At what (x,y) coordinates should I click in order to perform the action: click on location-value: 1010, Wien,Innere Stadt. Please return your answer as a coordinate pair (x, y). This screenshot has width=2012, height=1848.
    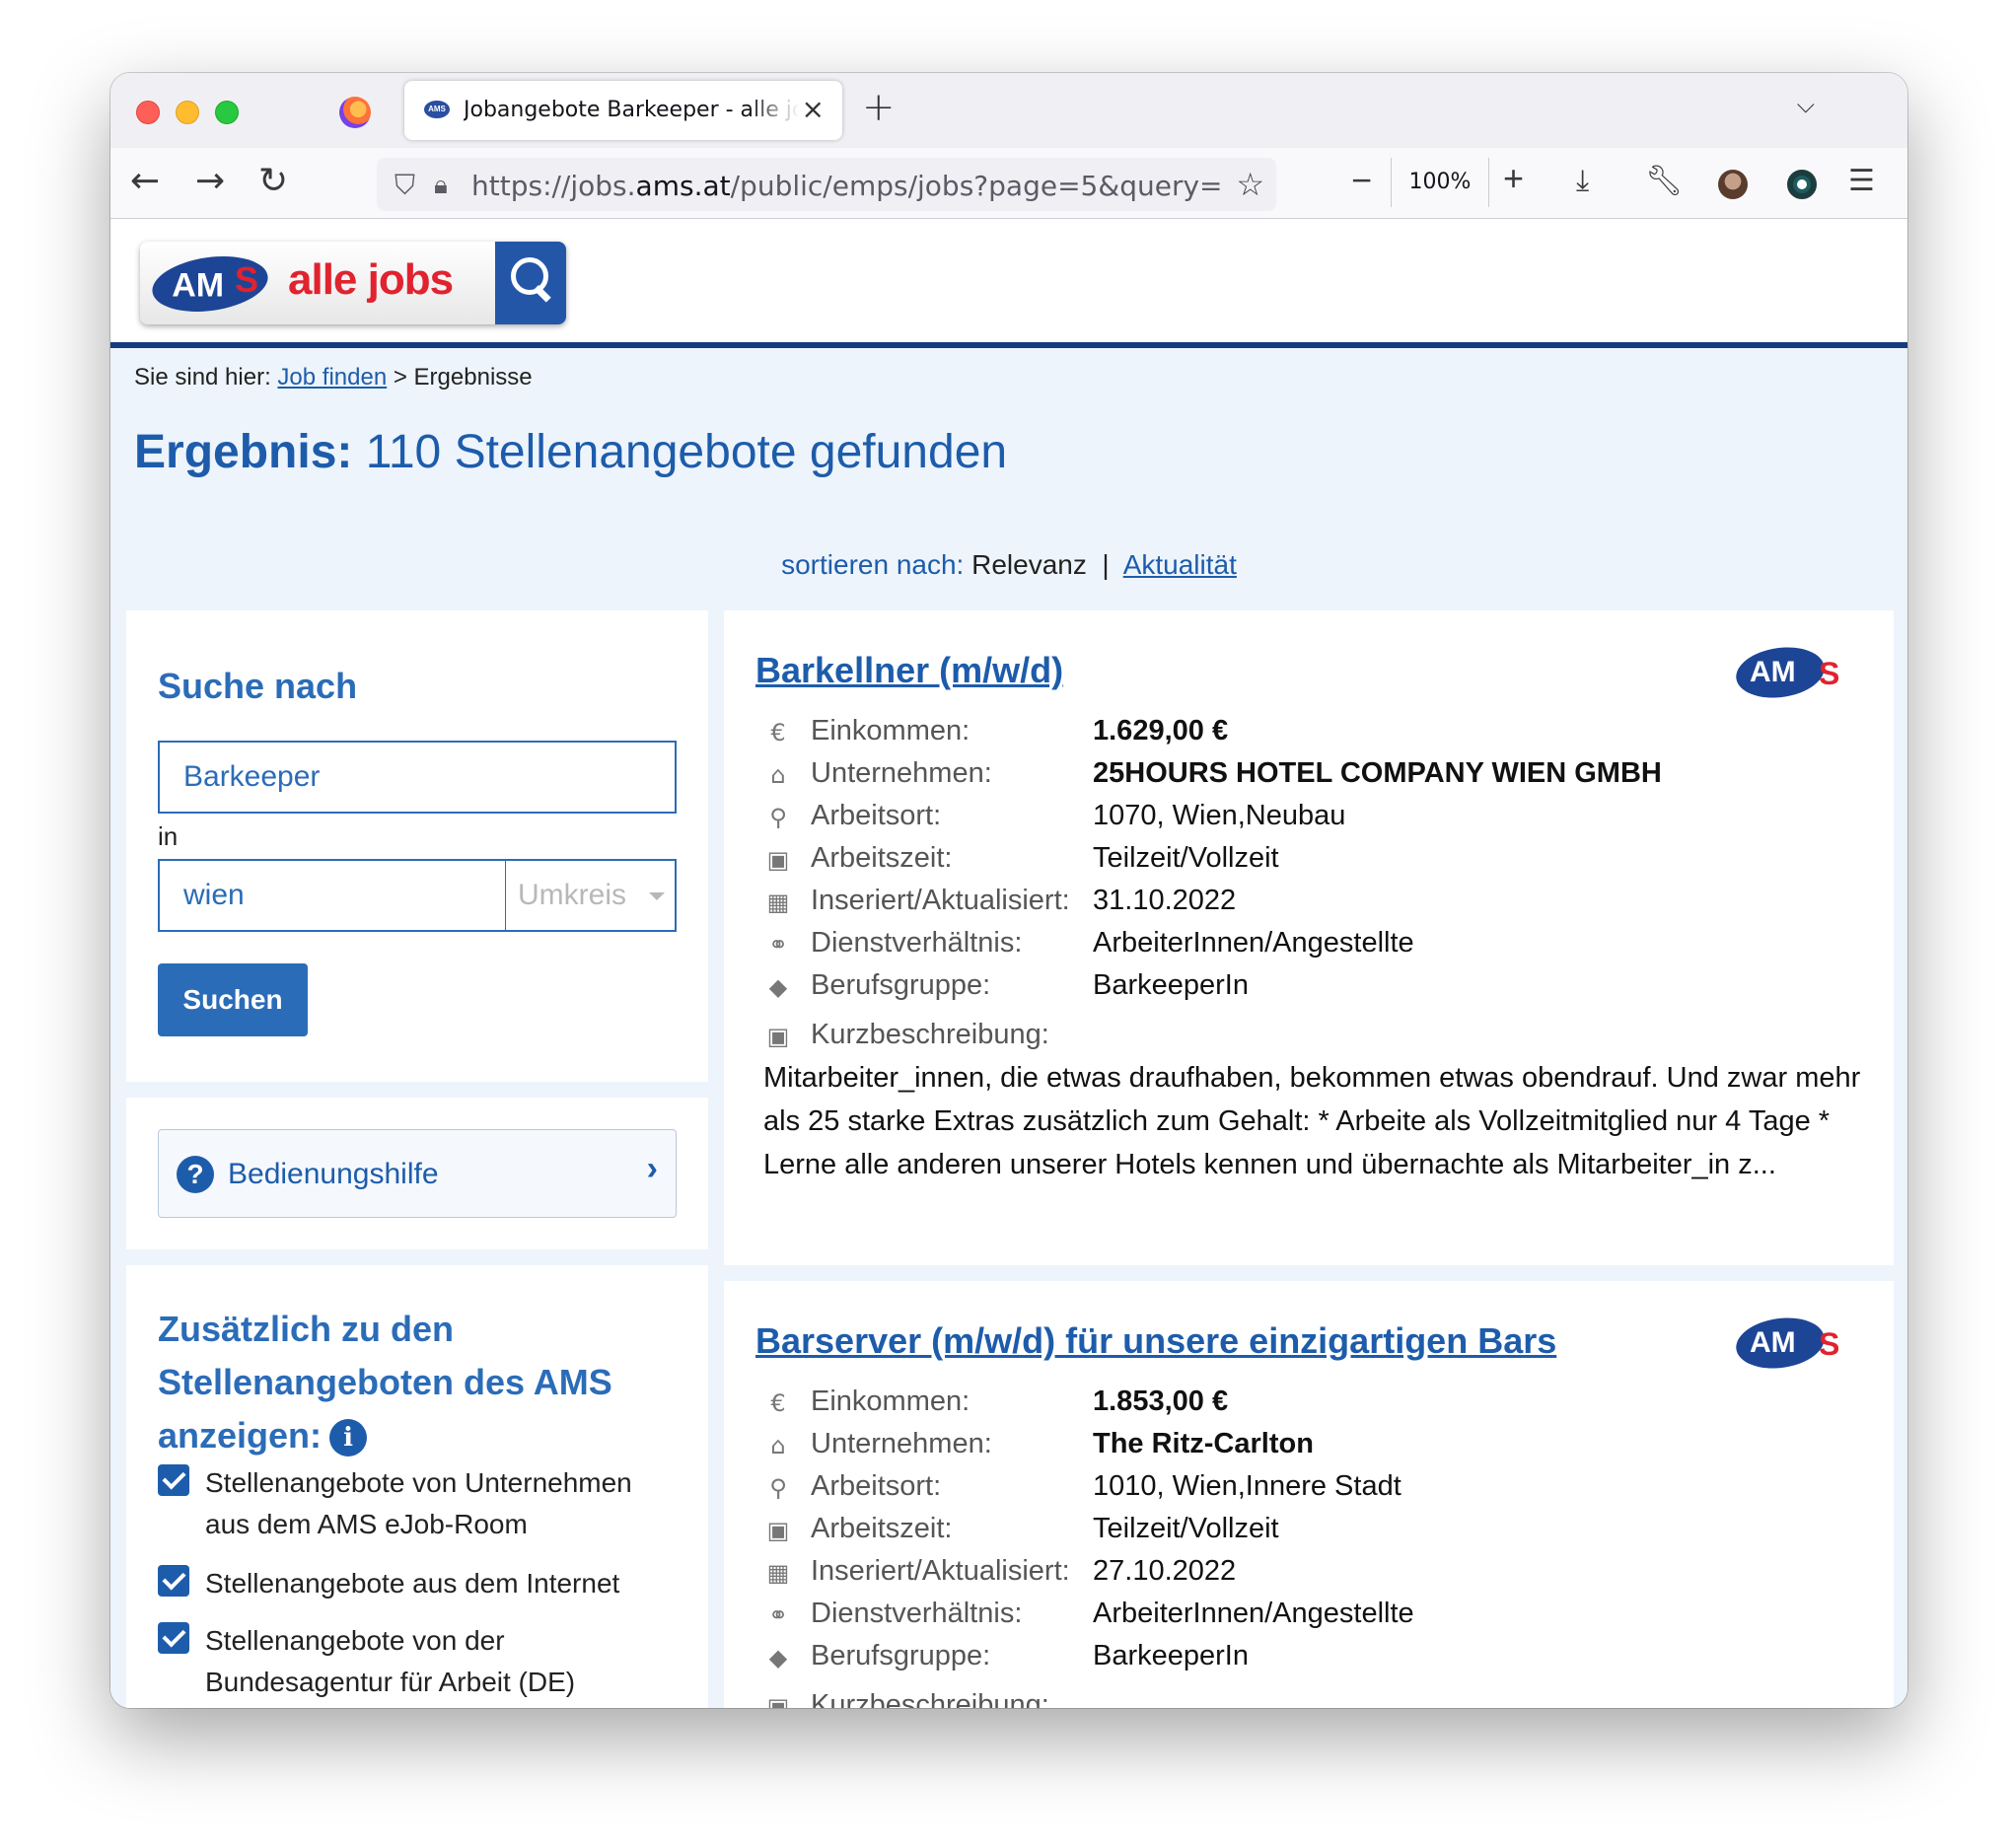
    Looking at the image, I should click on (1247, 1486).